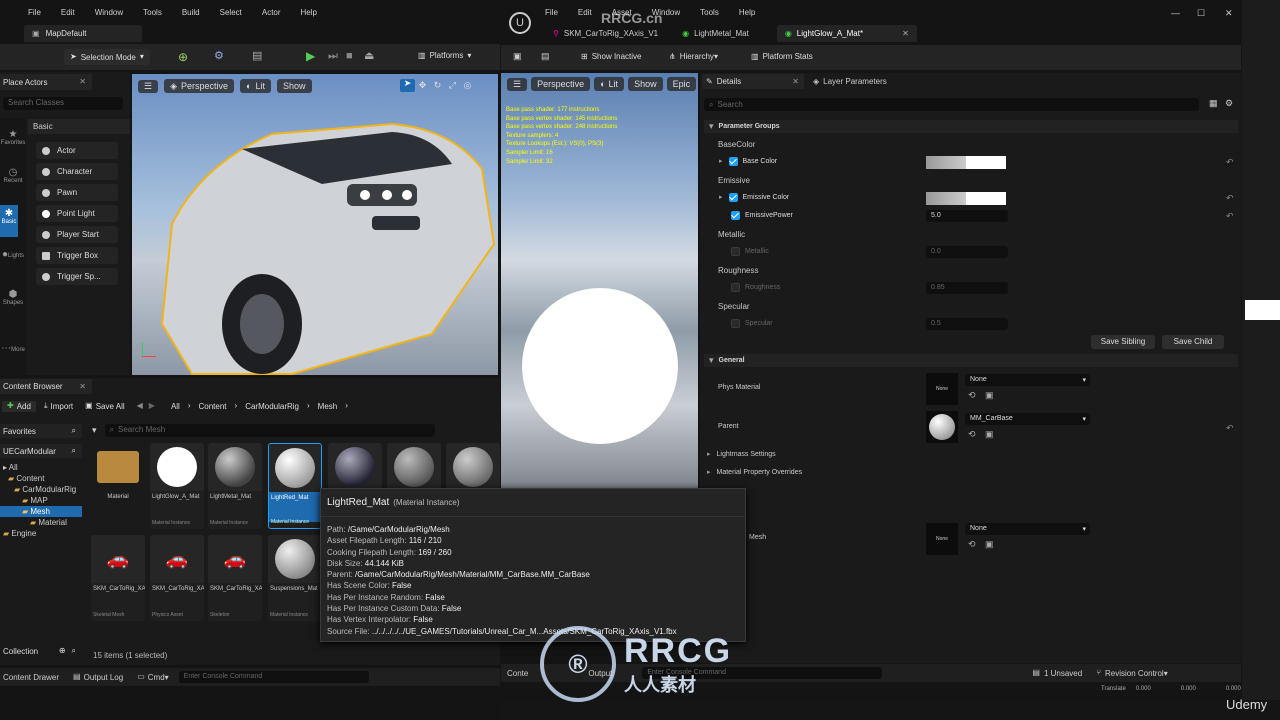 Image resolution: width=1280 pixels, height=720 pixels. What do you see at coordinates (437, 85) in the screenshot?
I see `rotate-tool-icon: ↻` at bounding box center [437, 85].